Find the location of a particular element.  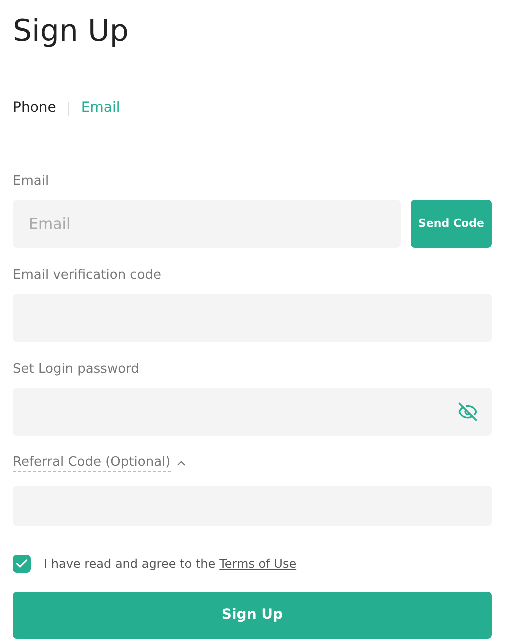

password-field is located at coordinates (252, 412).